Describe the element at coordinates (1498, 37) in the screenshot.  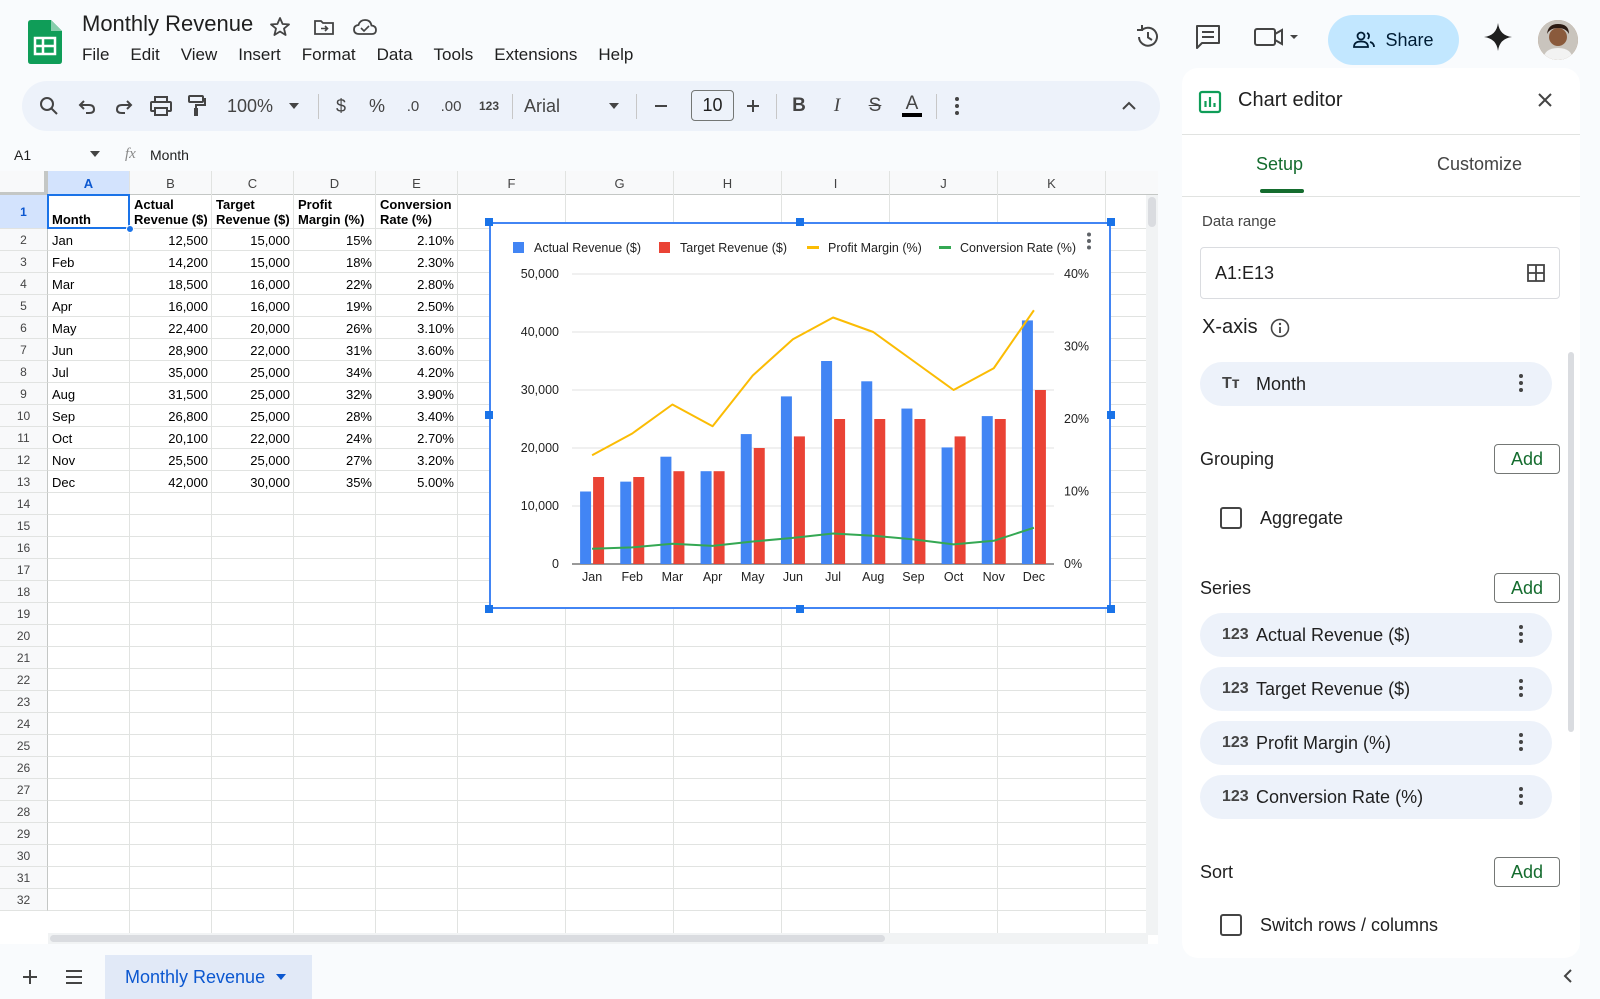
I see `gemini-sparkle-icon` at that location.